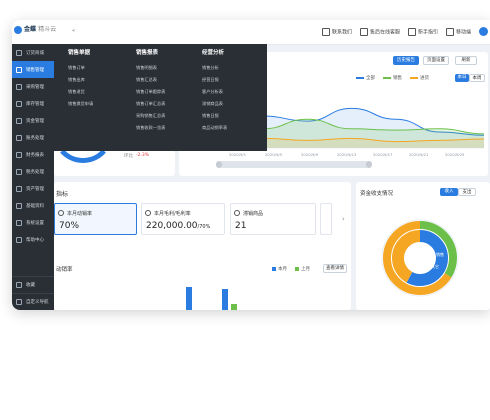 This screenshot has width=490, height=420. Describe the element at coordinates (150, 71) in the screenshot. I see `menu-item: 销售明细表` at that location.